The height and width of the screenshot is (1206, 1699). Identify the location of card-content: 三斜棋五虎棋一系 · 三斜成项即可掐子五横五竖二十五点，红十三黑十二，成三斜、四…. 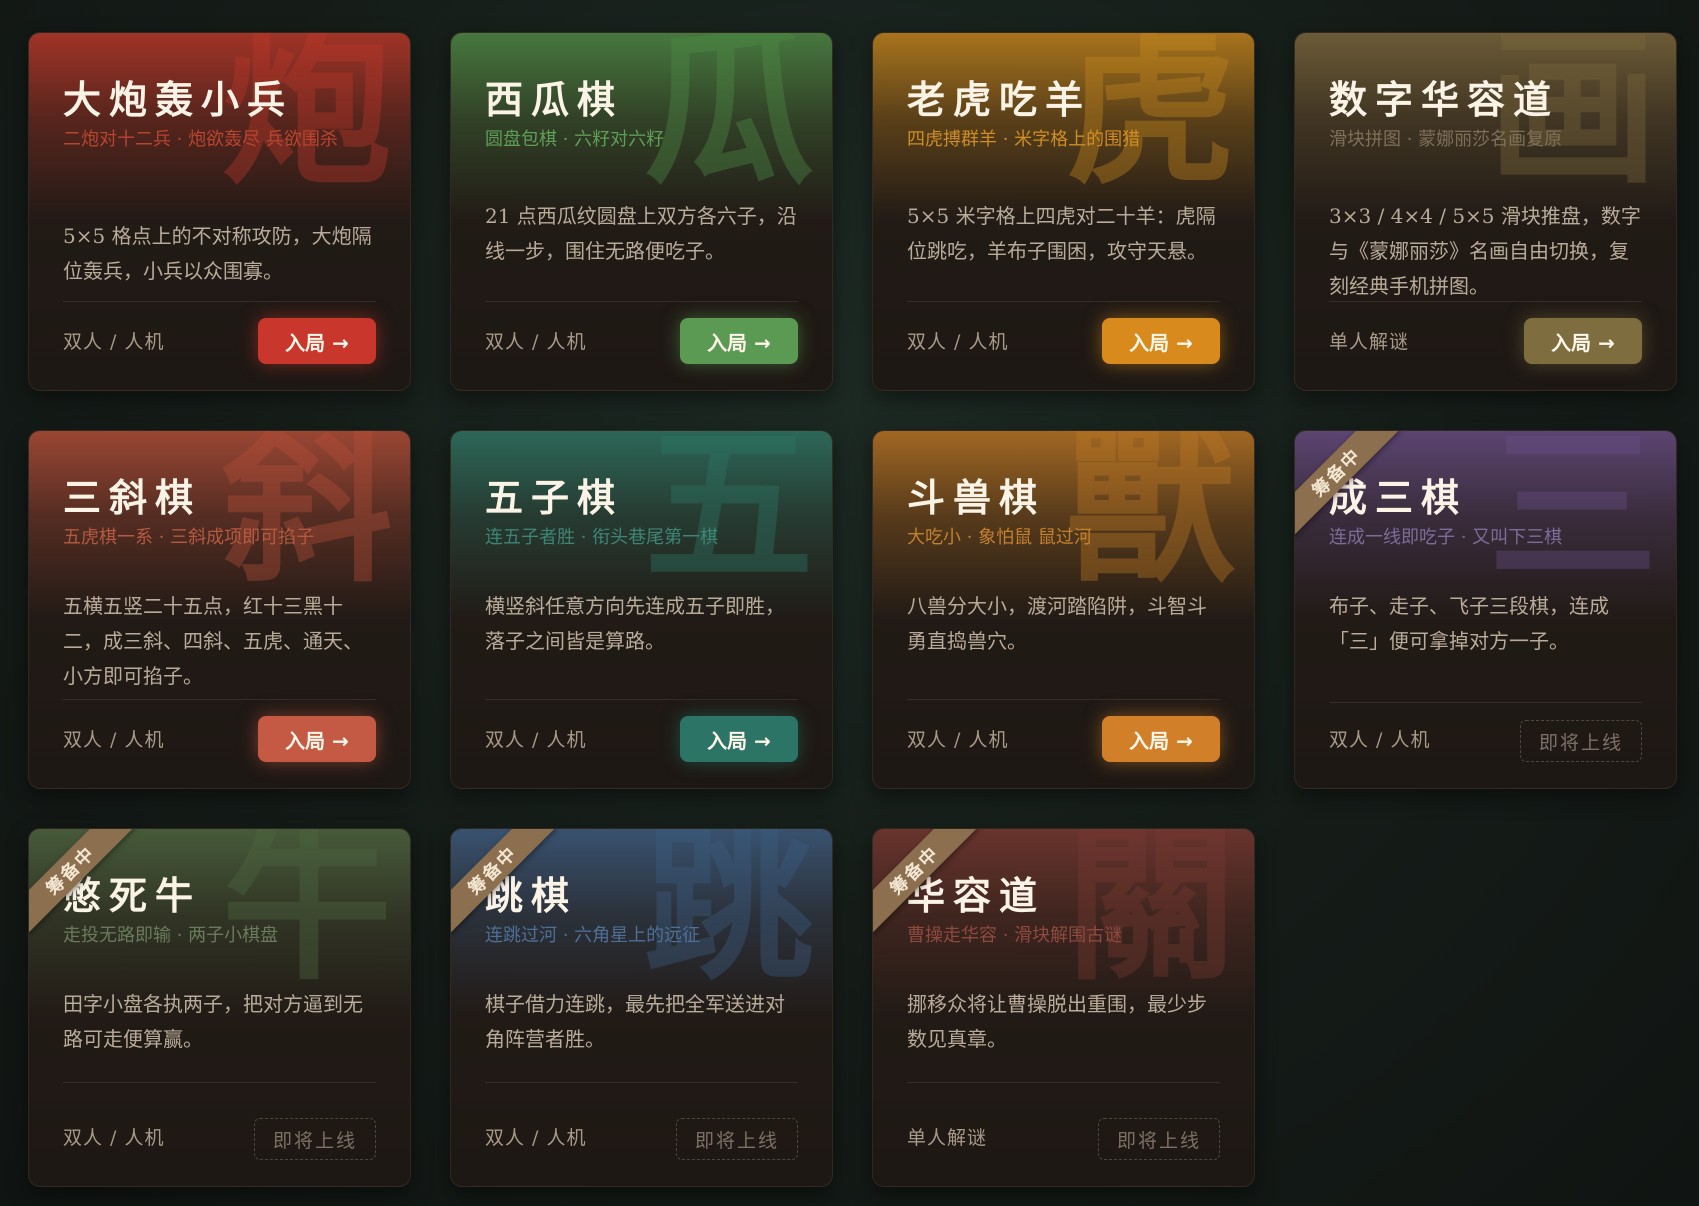
(219, 609).